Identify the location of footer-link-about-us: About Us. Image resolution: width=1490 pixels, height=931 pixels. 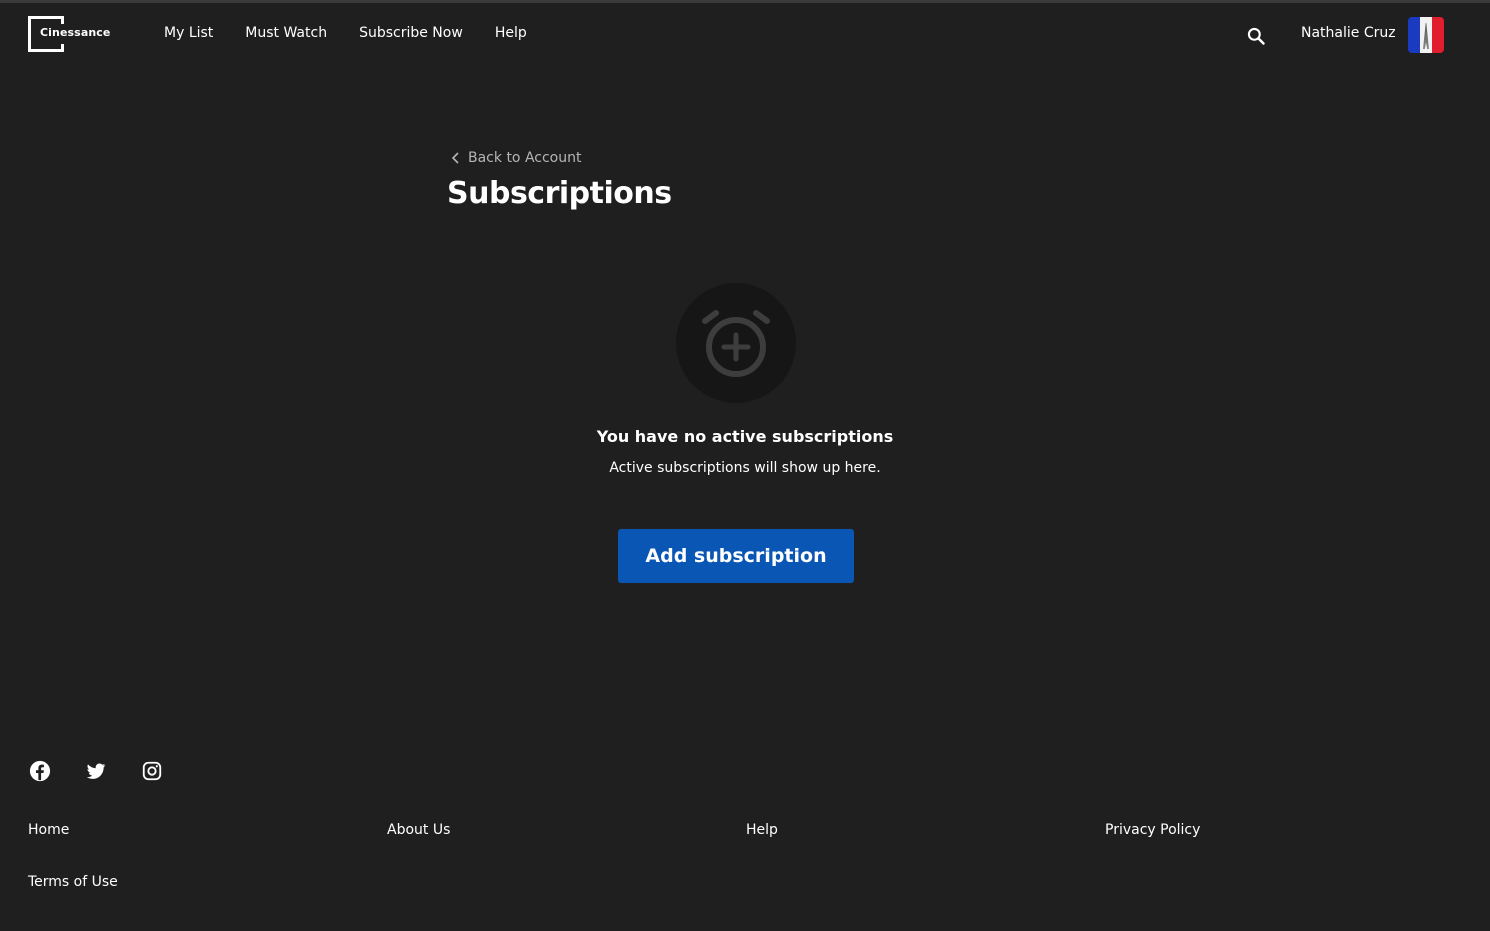
(418, 830).